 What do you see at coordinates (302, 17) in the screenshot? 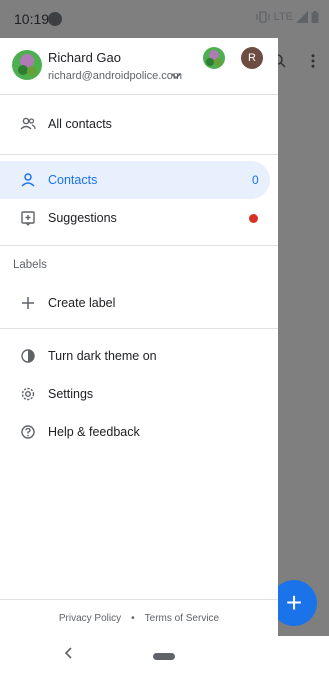
I see `signal-icon` at bounding box center [302, 17].